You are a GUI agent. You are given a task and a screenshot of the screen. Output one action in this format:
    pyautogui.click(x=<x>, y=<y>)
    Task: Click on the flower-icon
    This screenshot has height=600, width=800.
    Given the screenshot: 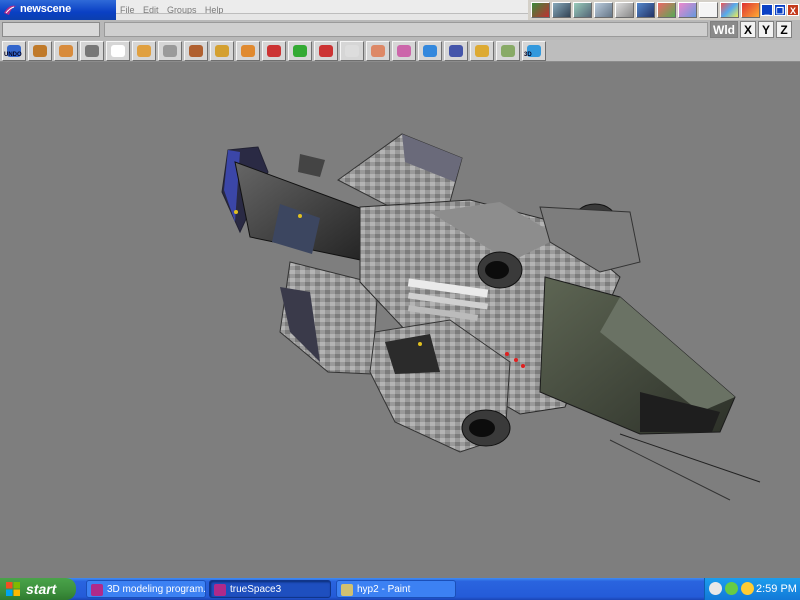 What is the action you would take?
    pyautogui.click(x=666, y=10)
    